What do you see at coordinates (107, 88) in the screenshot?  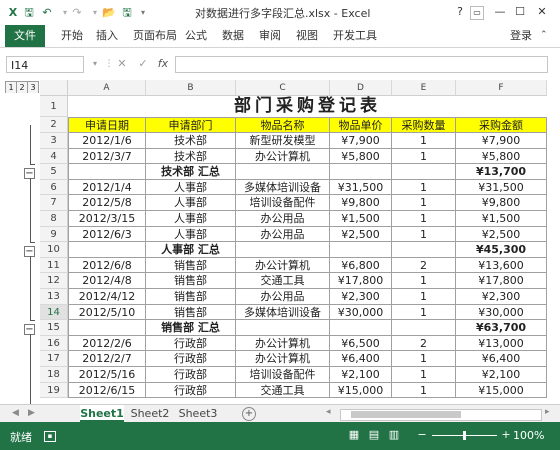 I see `column-header-a: A` at bounding box center [107, 88].